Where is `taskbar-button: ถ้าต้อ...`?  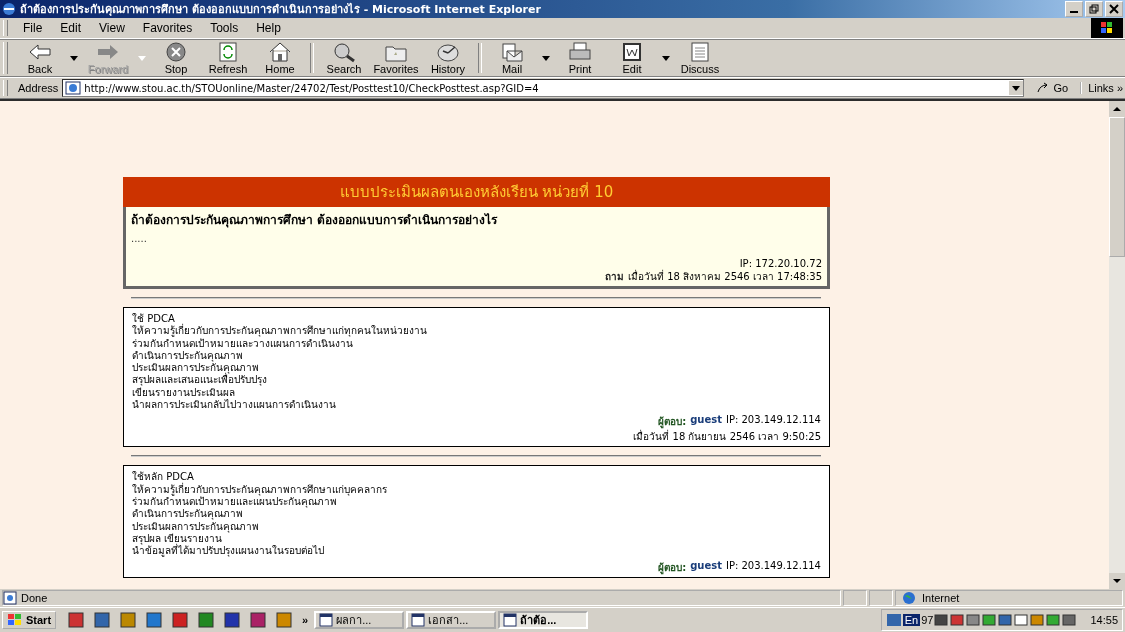 taskbar-button: ถ้าต้อ... is located at coordinates (543, 620).